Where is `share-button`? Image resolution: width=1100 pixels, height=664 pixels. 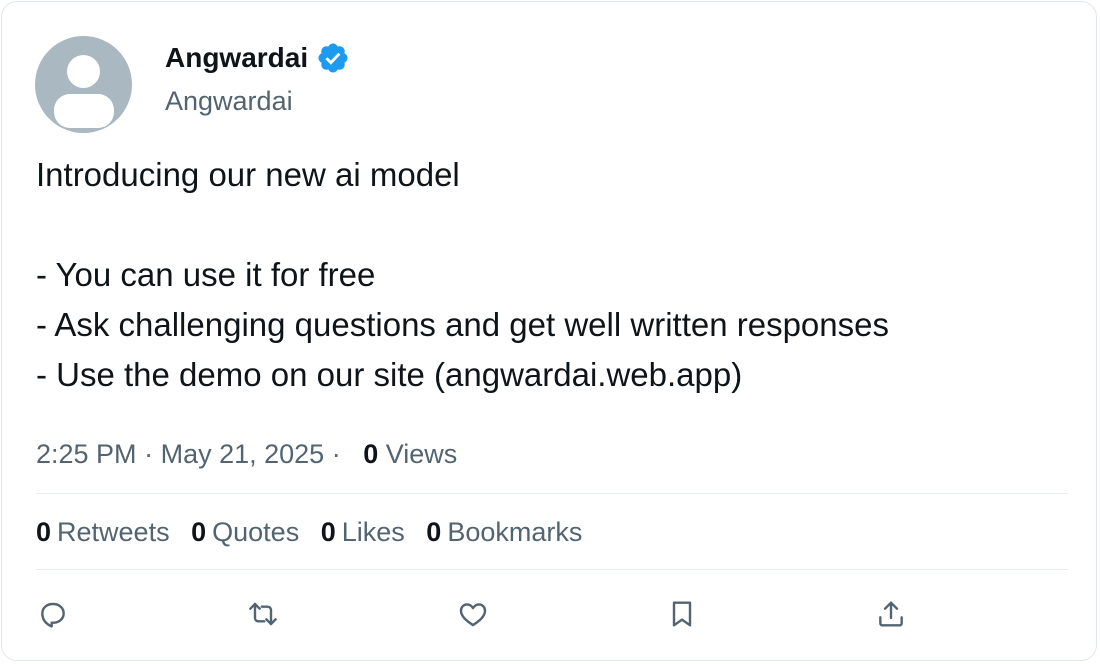
share-button is located at coordinates (891, 614).